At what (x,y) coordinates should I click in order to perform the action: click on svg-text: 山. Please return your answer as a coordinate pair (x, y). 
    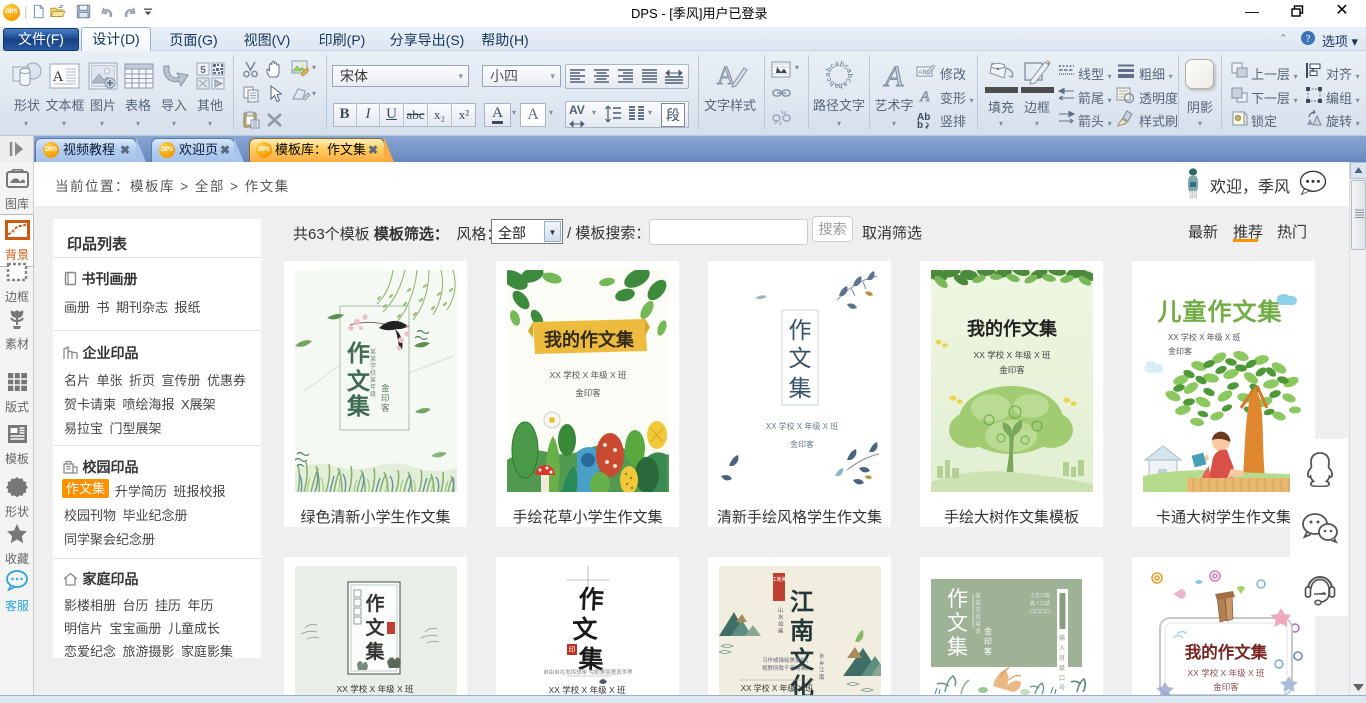
    Looking at the image, I should click on (781, 610).